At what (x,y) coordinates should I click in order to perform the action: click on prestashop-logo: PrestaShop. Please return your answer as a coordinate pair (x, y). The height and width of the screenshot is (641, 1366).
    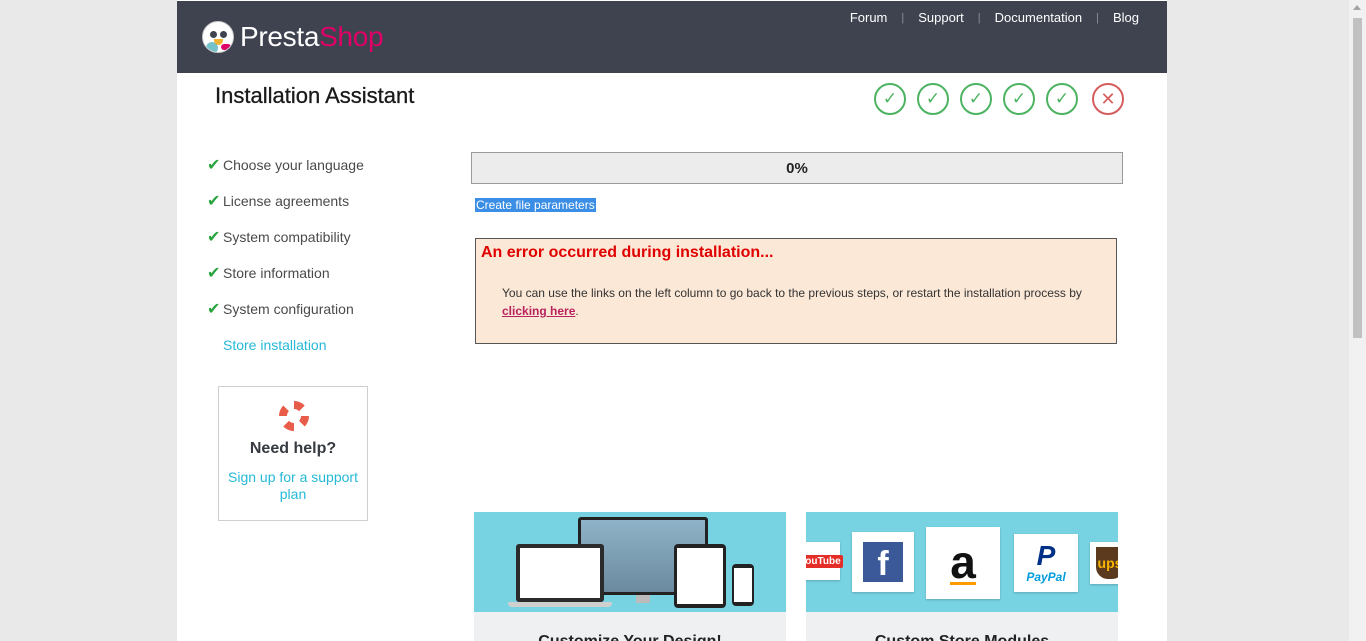
    Looking at the image, I should click on (293, 37).